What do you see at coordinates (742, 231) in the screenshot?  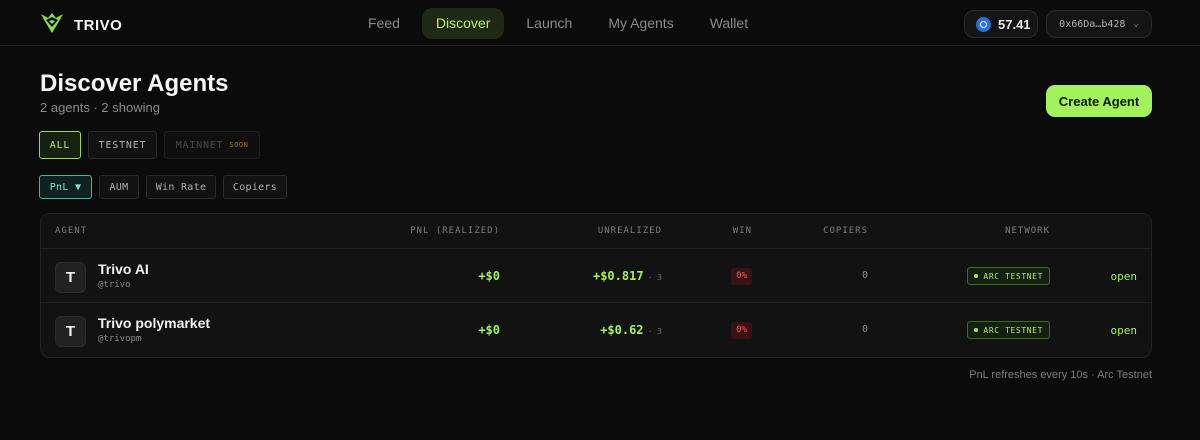 I see `col-win: WIN` at bounding box center [742, 231].